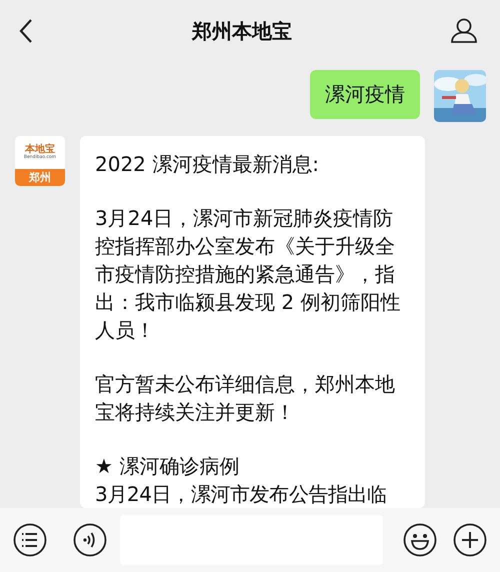  What do you see at coordinates (167, 466) in the screenshot?
I see `message-heading: ★ 漯河确诊病例` at bounding box center [167, 466].